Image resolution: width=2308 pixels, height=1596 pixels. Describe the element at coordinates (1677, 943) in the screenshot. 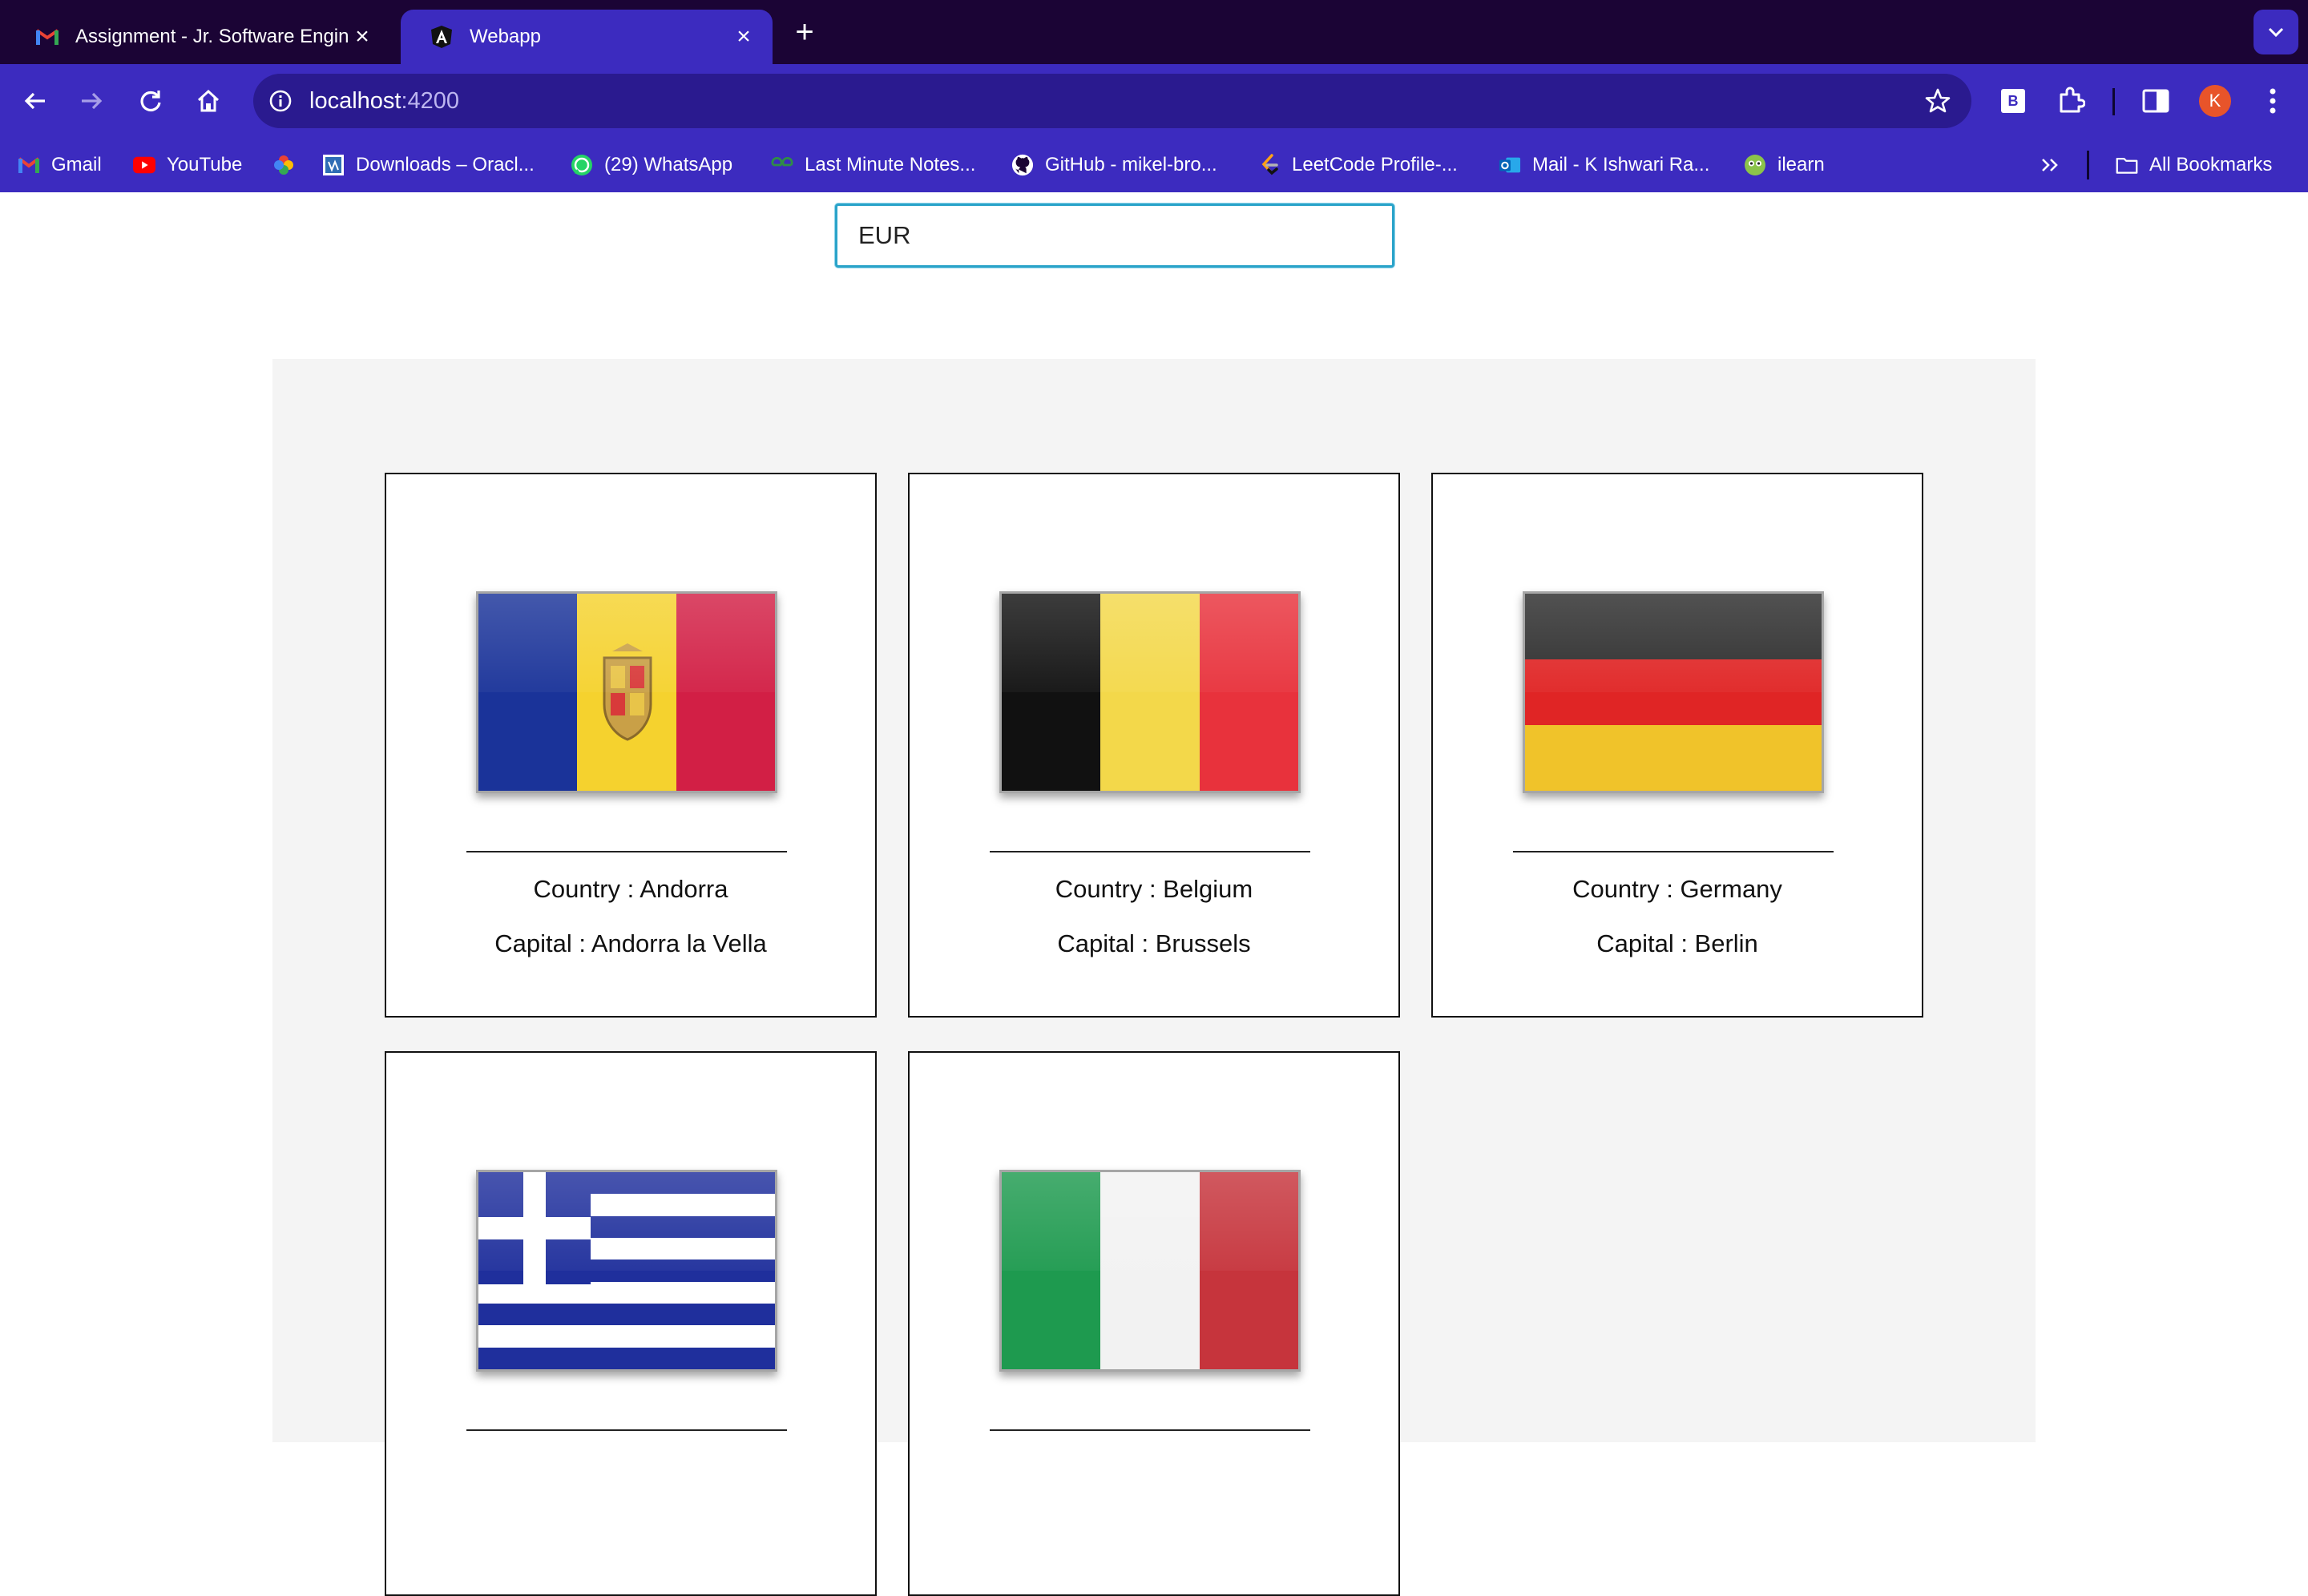

I see `capital-name: Capital : Berlin` at that location.